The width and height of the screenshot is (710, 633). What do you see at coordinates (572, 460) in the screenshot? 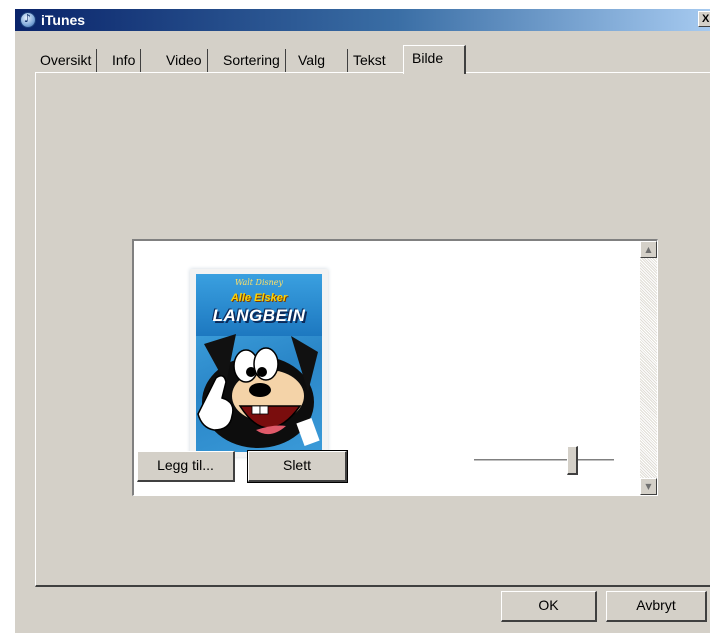
I see `slider-thumb` at bounding box center [572, 460].